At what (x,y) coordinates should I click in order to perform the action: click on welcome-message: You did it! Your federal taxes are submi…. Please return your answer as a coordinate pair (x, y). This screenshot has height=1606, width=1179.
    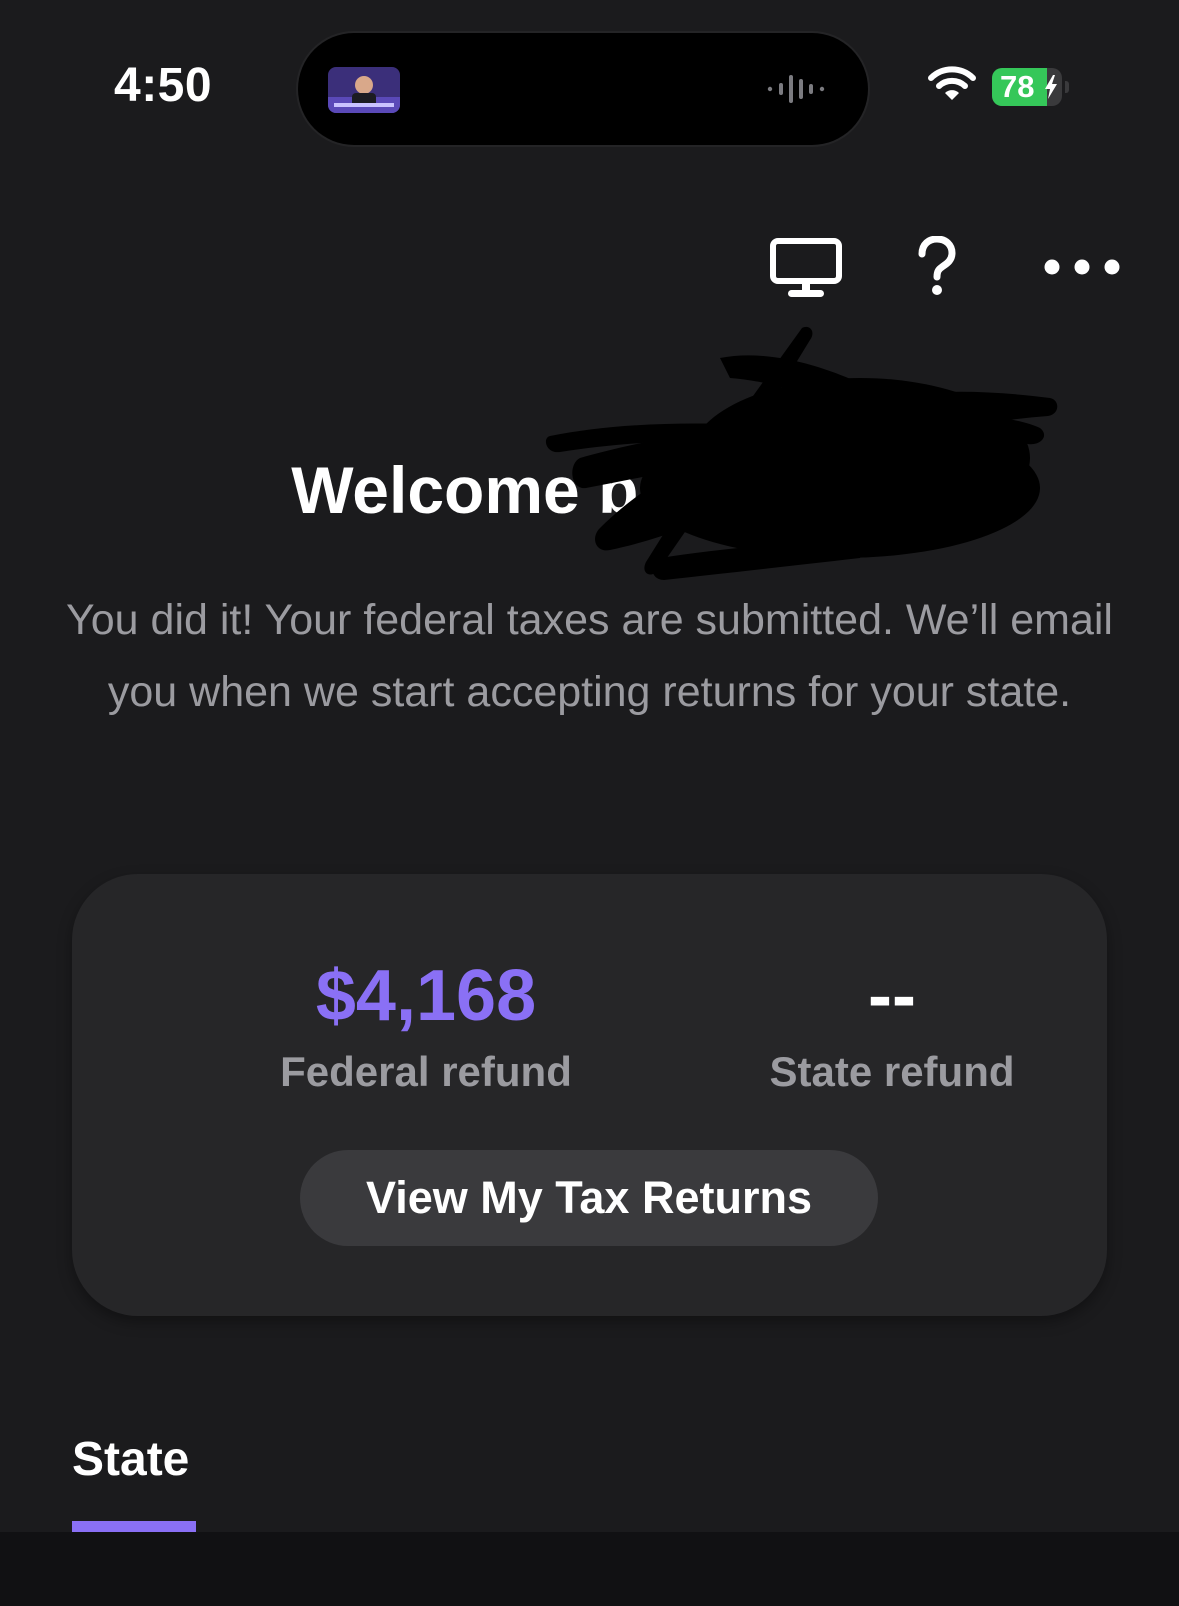
    Looking at the image, I should click on (589, 656).